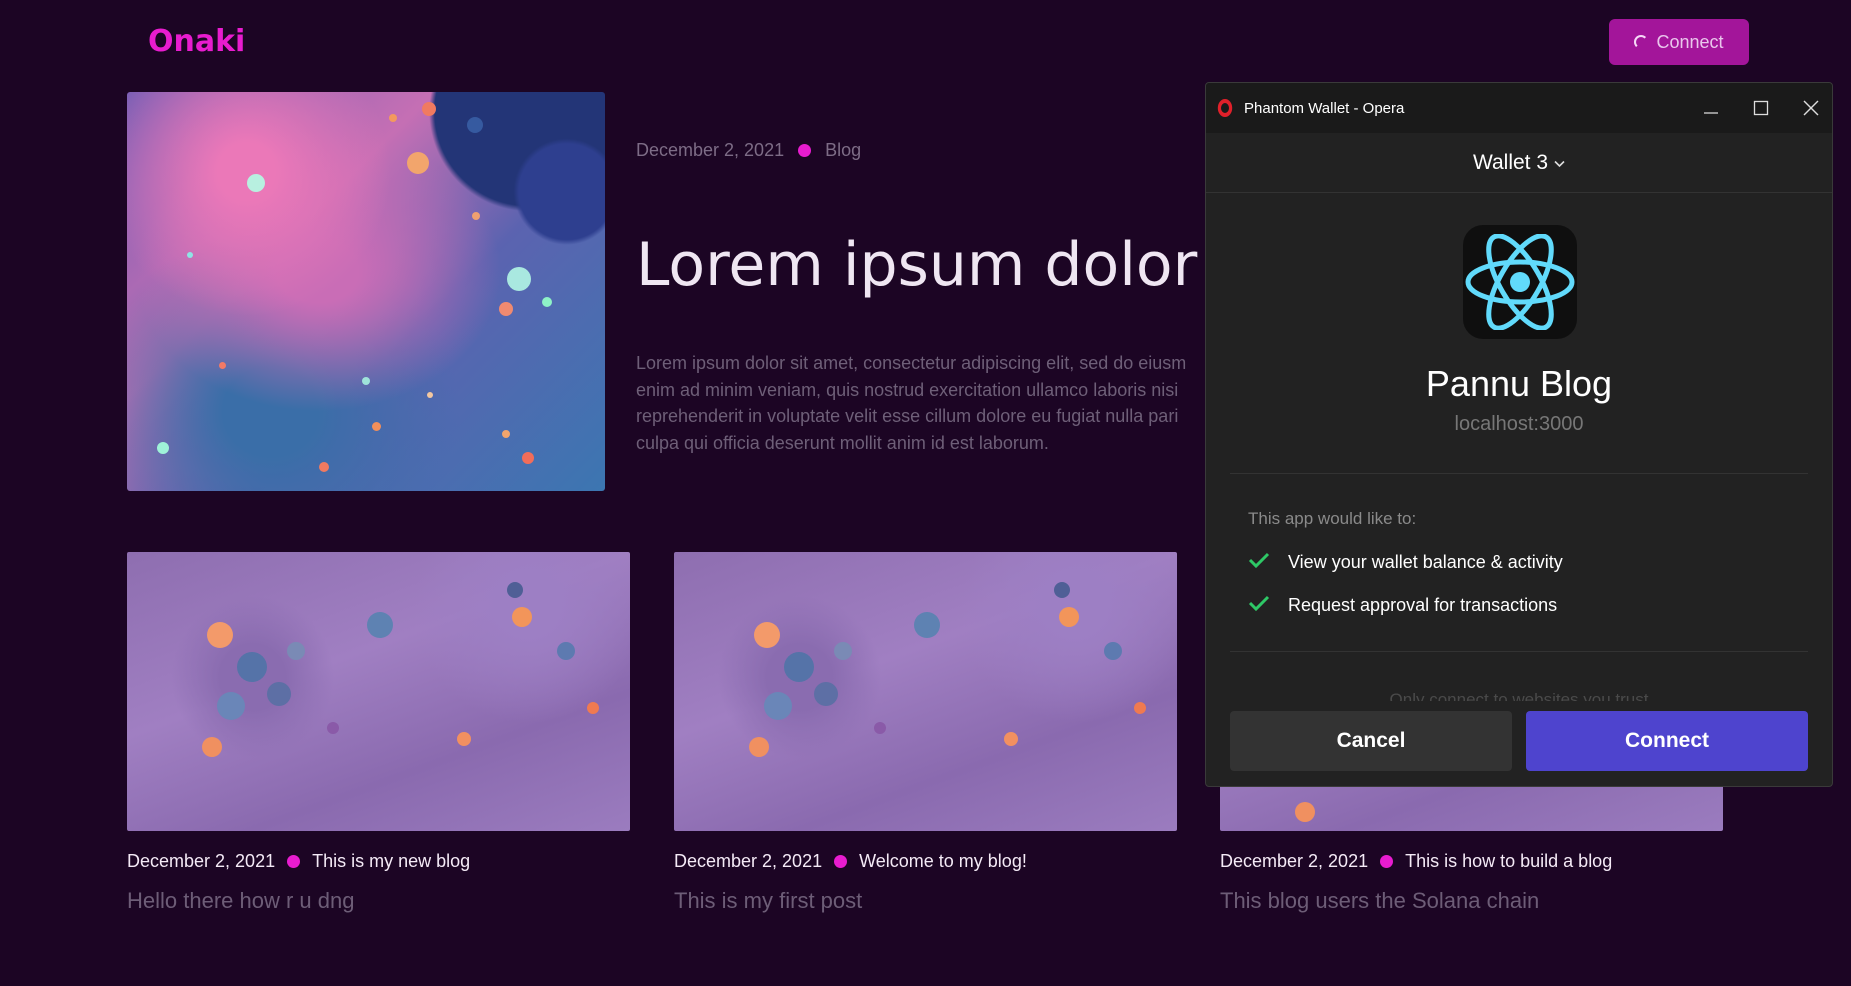 The height and width of the screenshot is (986, 1851). Describe the element at coordinates (1324, 108) in the screenshot. I see `popup-window-title: Phantom Wallet - Opera` at that location.